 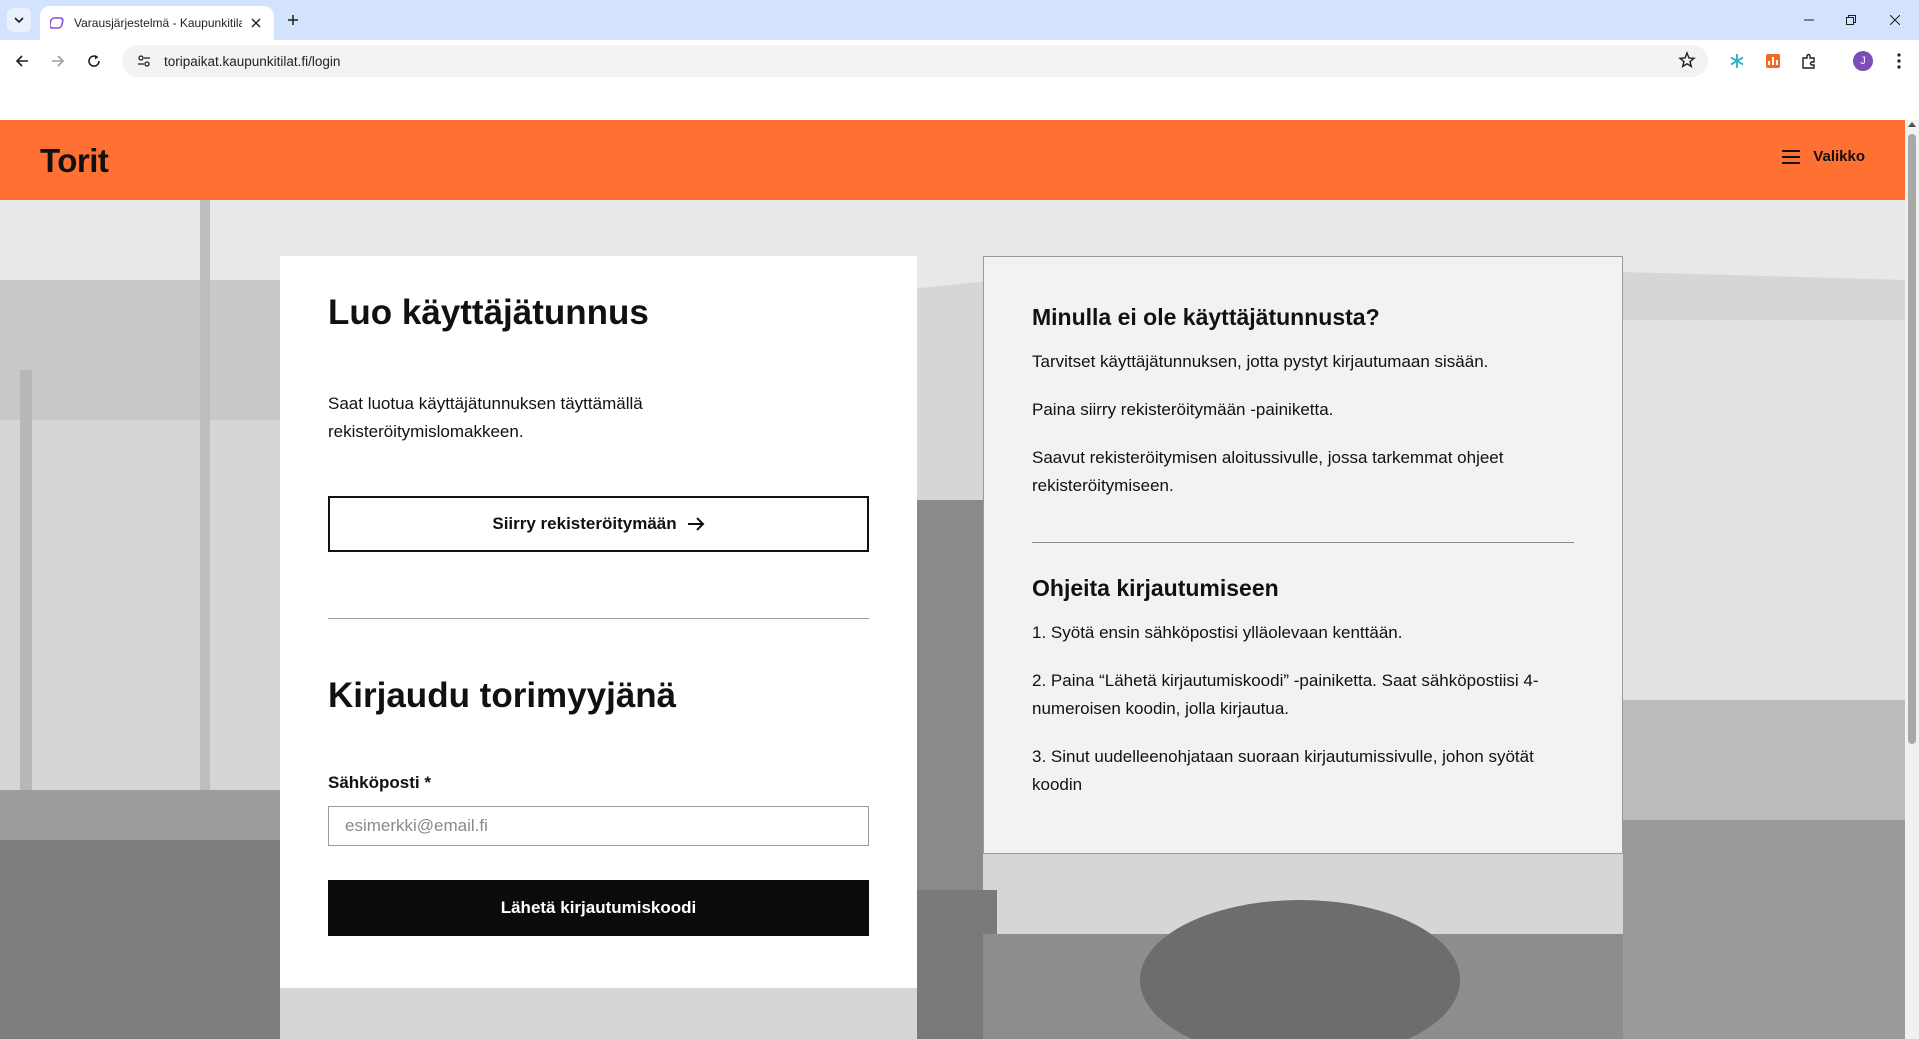 I want to click on page-scrollbar, so click(x=1912, y=579).